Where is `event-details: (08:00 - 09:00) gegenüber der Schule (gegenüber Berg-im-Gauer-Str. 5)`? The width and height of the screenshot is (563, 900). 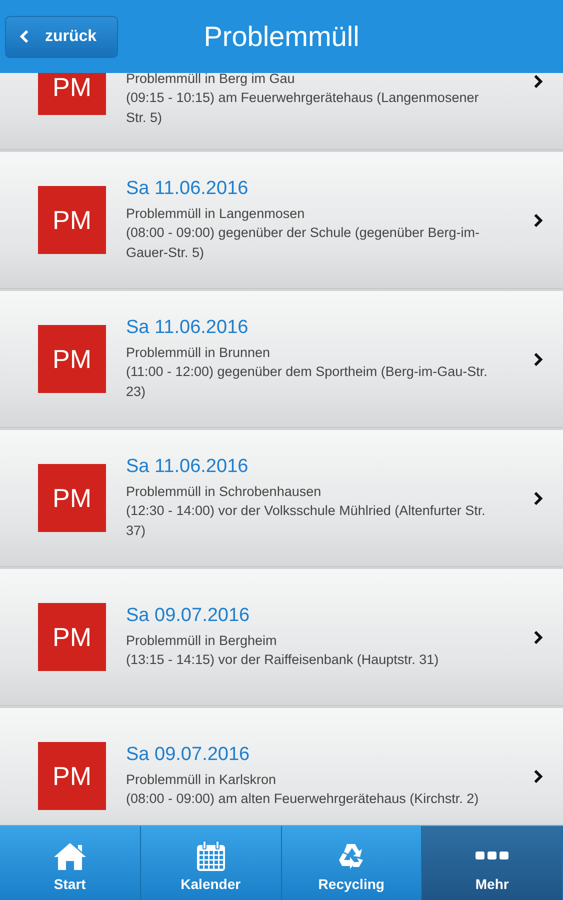 event-details: (08:00 - 09:00) gegenüber der Schule (gegenüber Berg-im-Gauer-Str. 5) is located at coordinates (303, 243).